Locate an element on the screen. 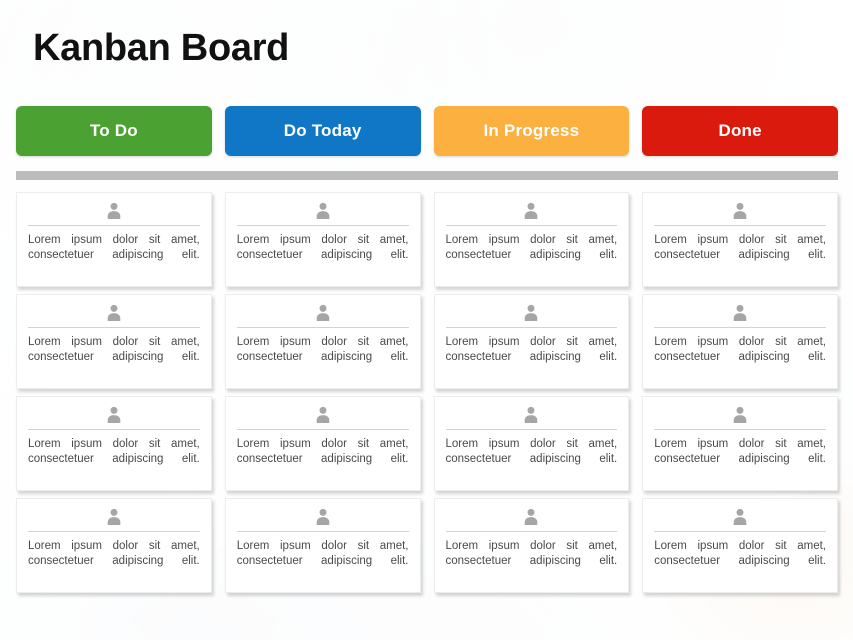 The image size is (853, 640). column-header-label: To Do is located at coordinates (113, 130).